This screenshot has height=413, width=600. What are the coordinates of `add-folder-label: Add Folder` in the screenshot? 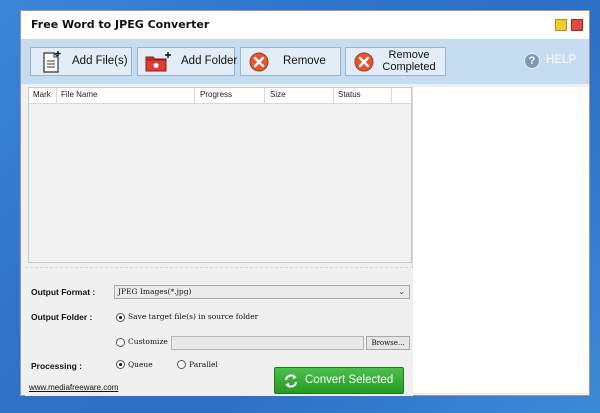 It's located at (209, 61).